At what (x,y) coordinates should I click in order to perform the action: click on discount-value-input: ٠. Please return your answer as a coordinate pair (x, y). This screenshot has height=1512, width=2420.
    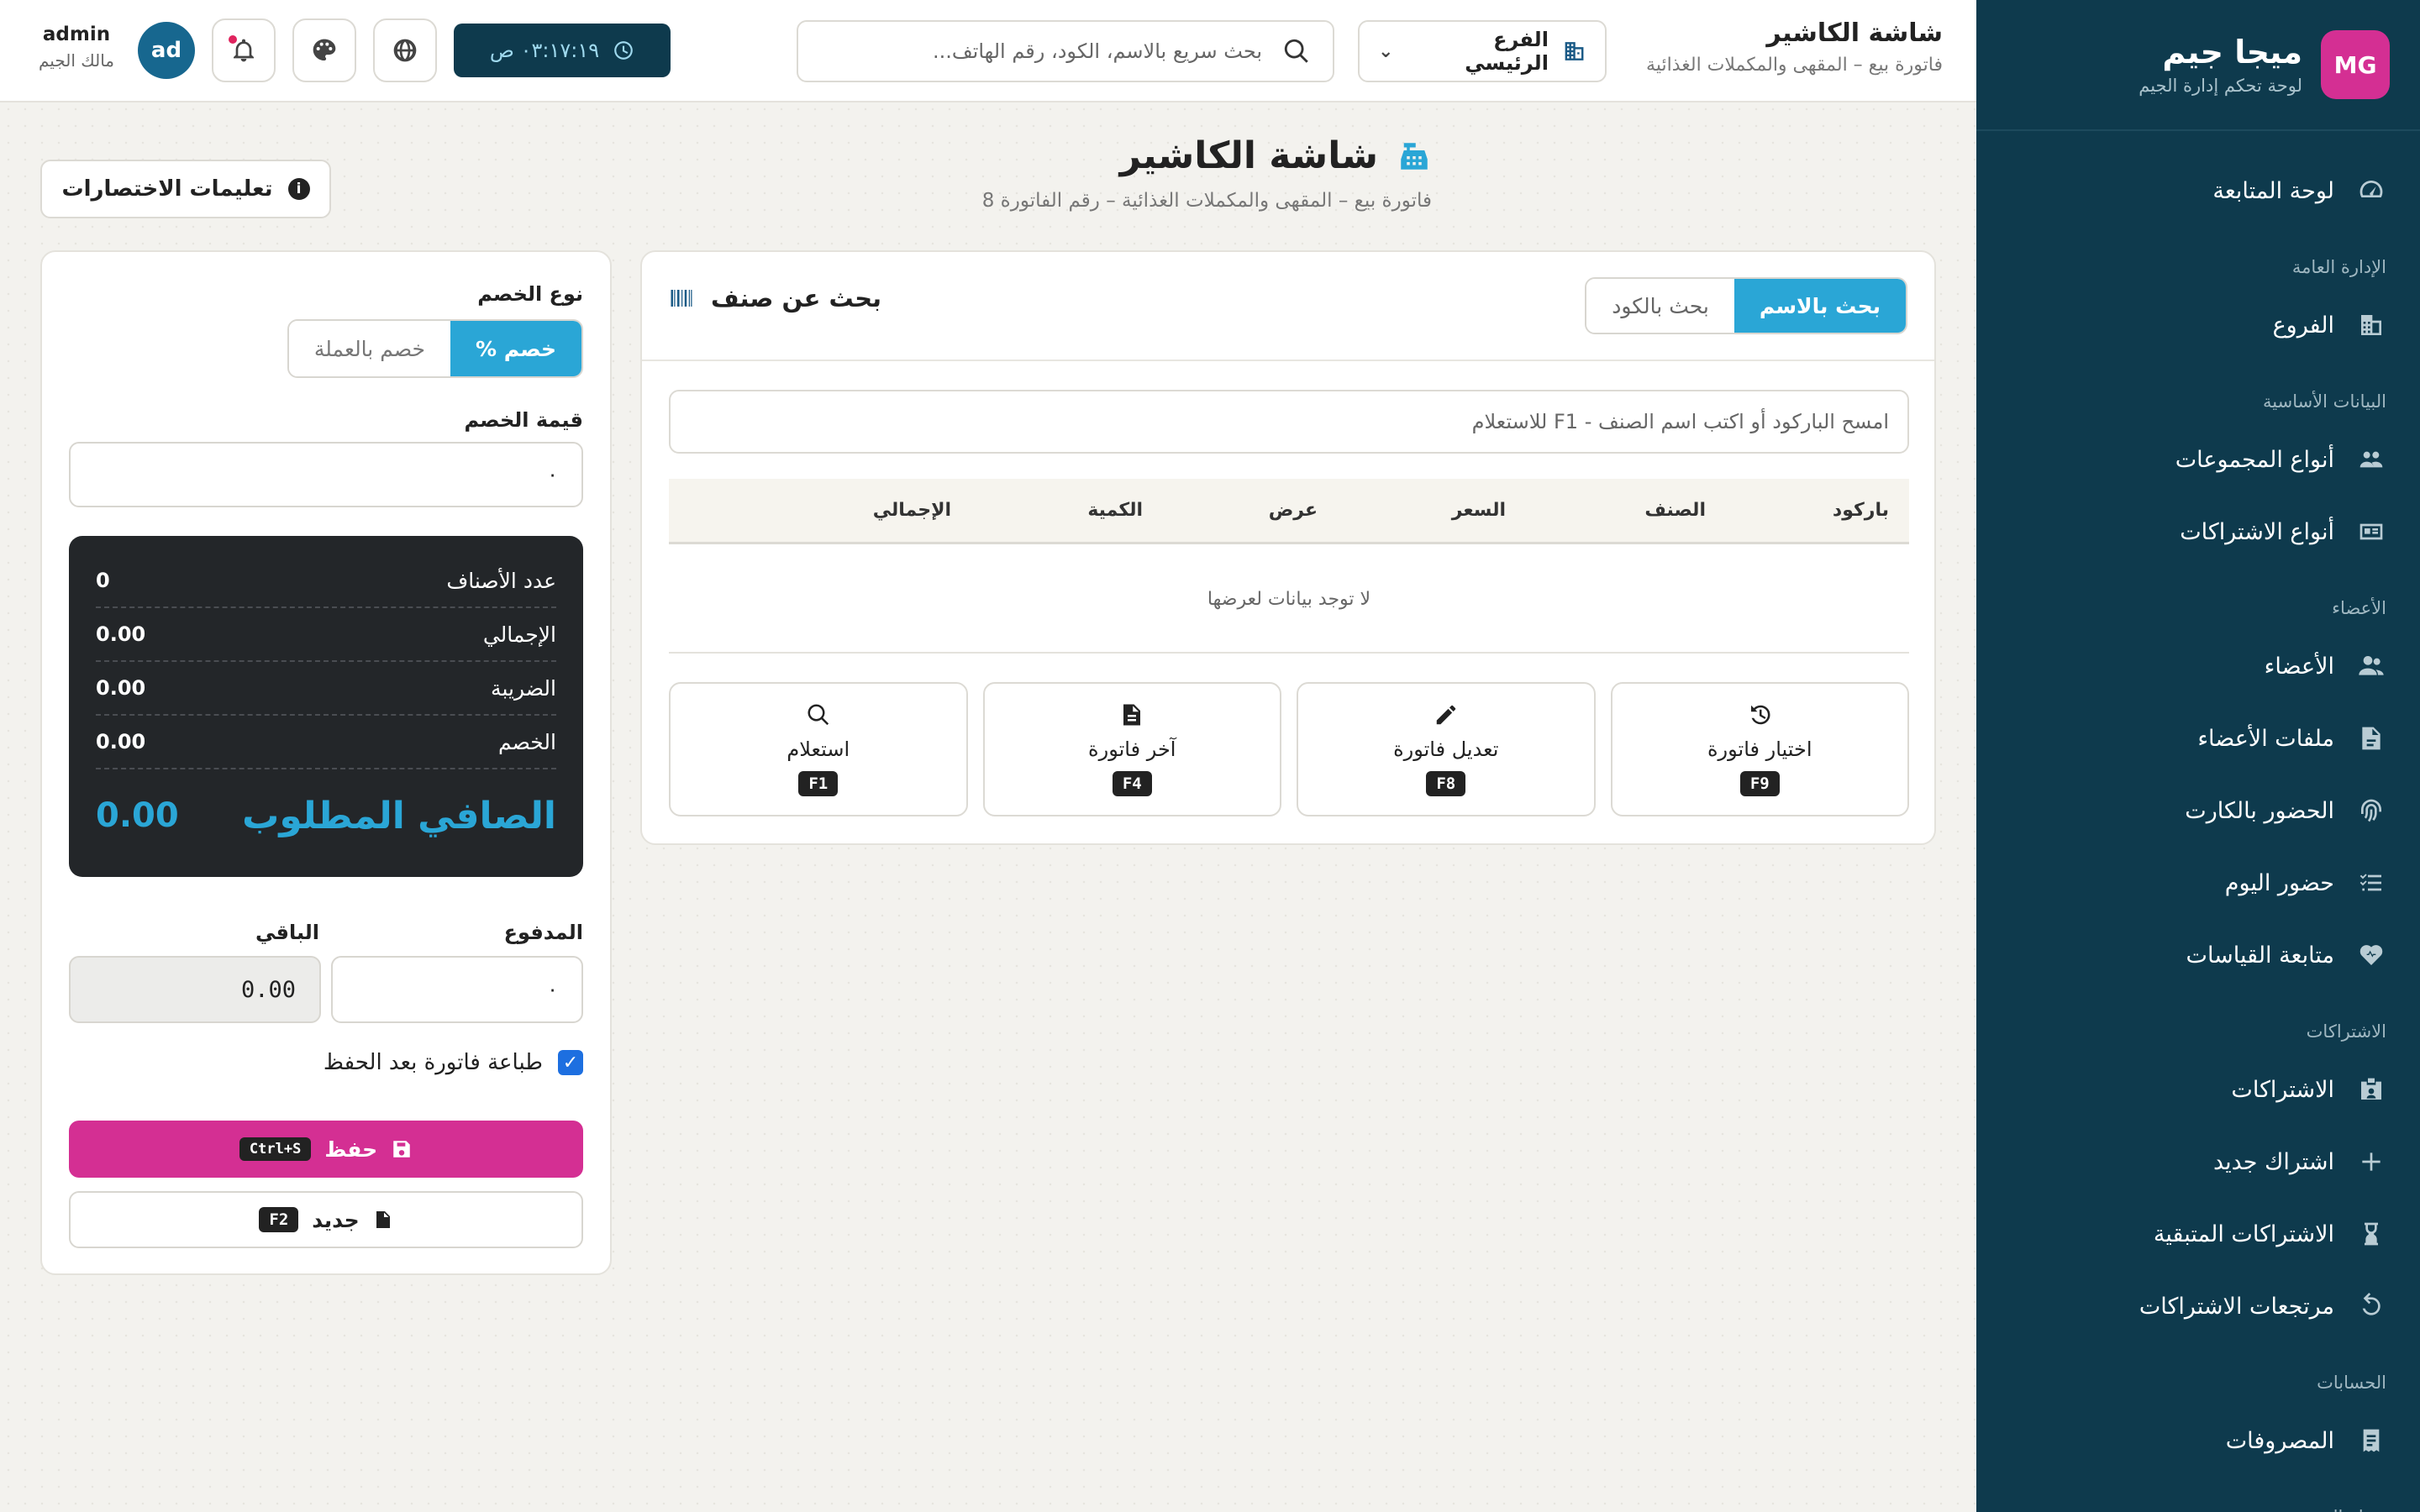
    Looking at the image, I should click on (326, 474).